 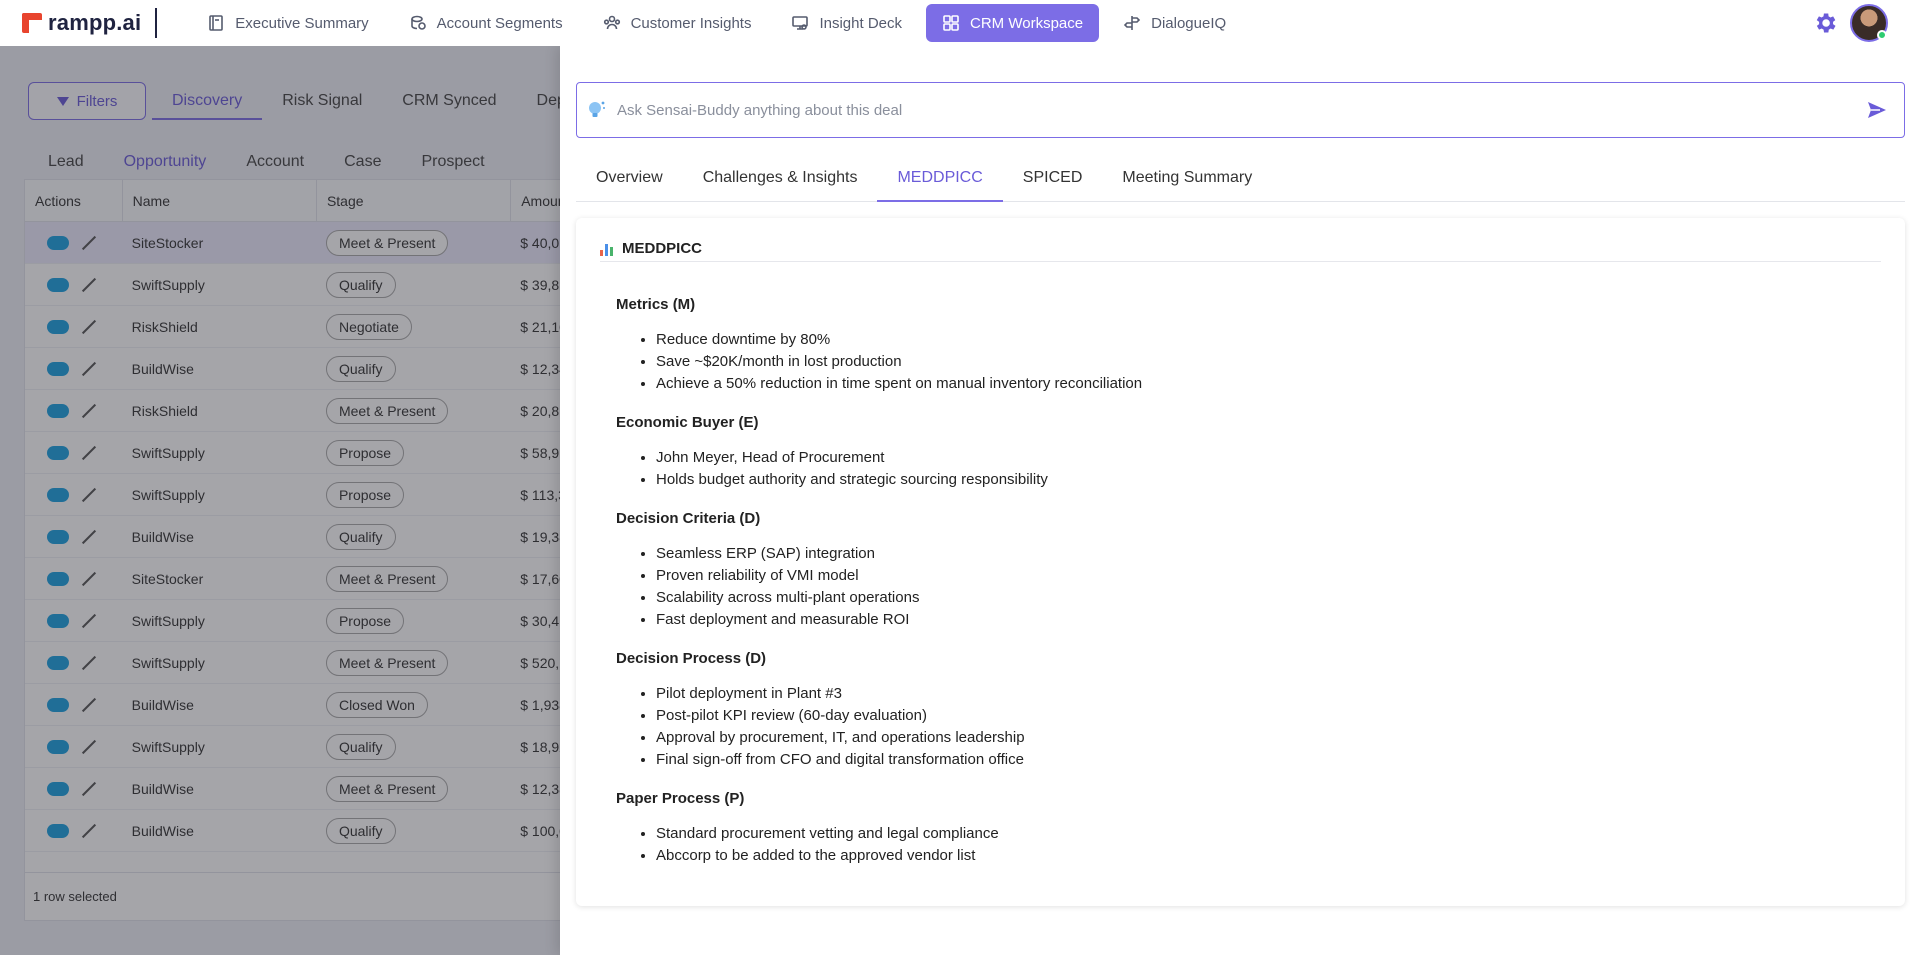 What do you see at coordinates (1256, 458) in the screenshot?
I see `list-item: John Meyer, Head of Procurement` at bounding box center [1256, 458].